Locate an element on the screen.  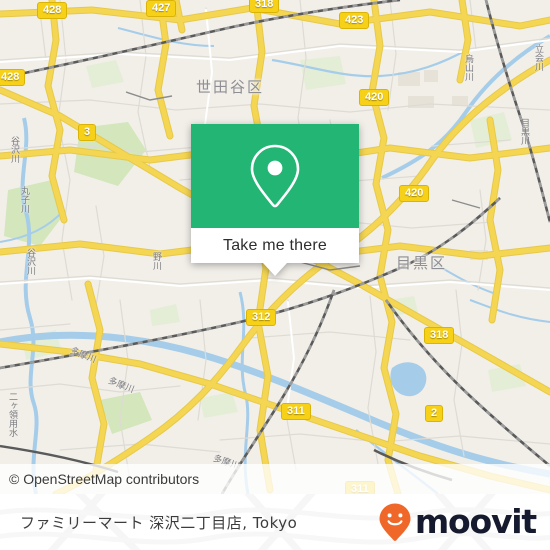
footer-content: ファミリーマート 深沢二丁目店, Tokyo moovit is located at coordinates (275, 522).